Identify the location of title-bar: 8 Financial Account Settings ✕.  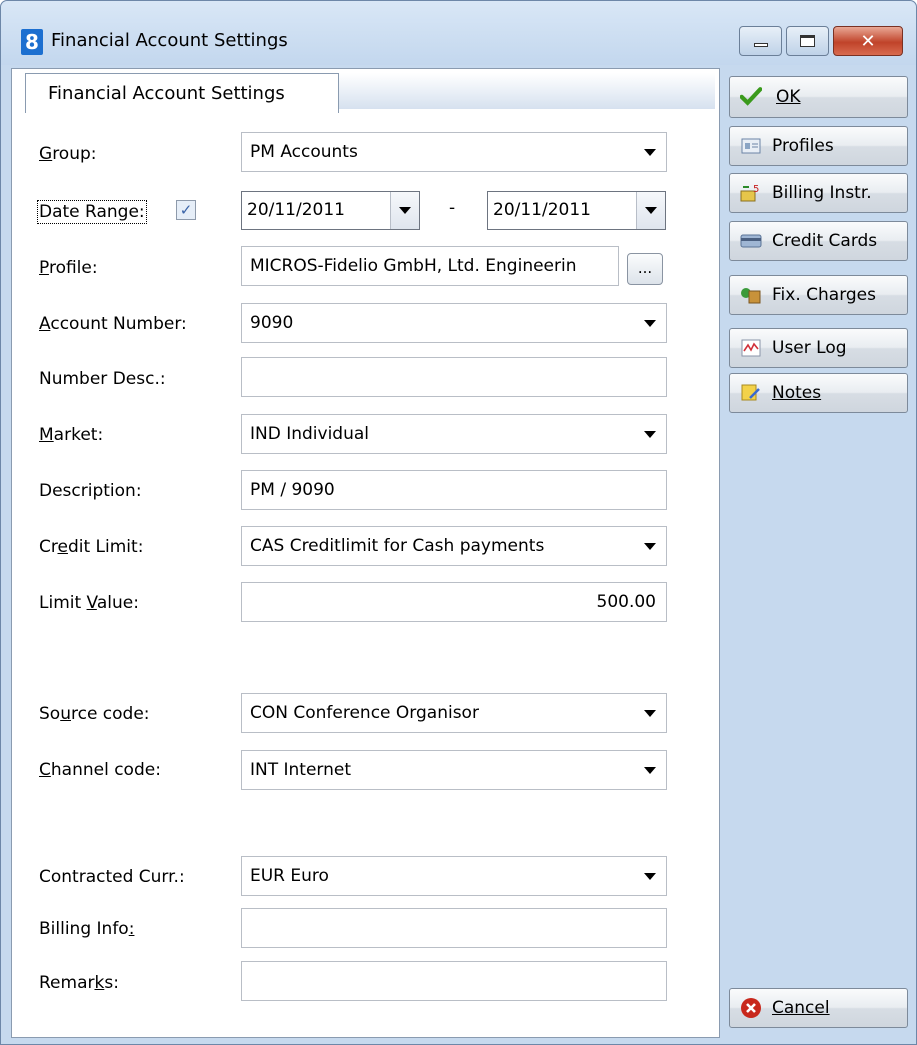
(458, 33).